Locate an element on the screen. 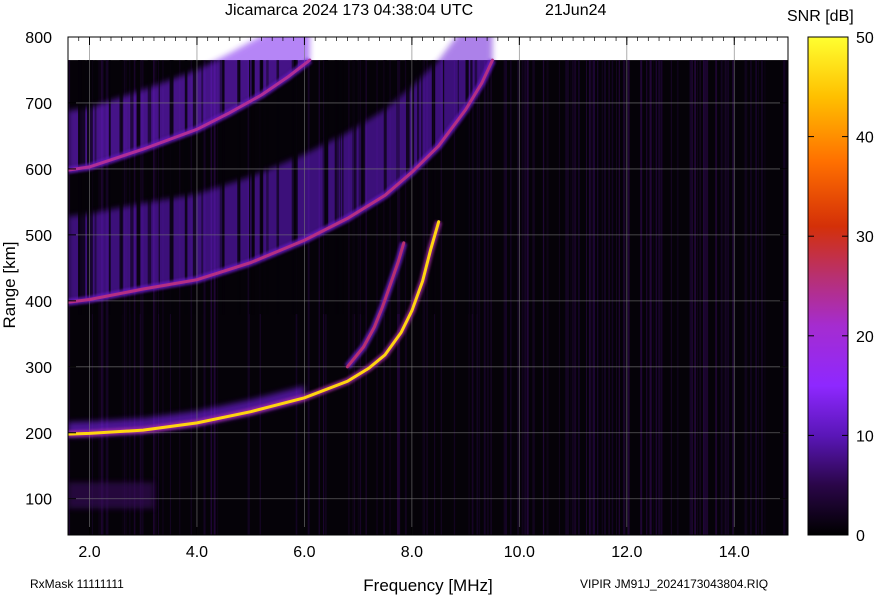 This screenshot has height=595, width=874. spread-echo-region is located at coordinates (111, 495).